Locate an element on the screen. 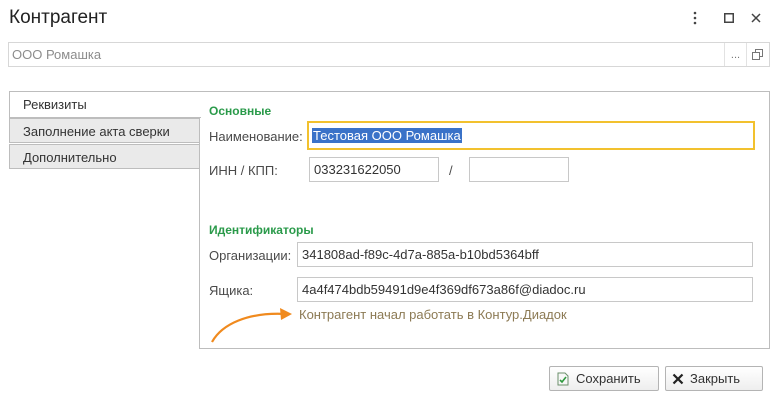  name-field: Тестовая ООО Ромашка is located at coordinates (531, 135).